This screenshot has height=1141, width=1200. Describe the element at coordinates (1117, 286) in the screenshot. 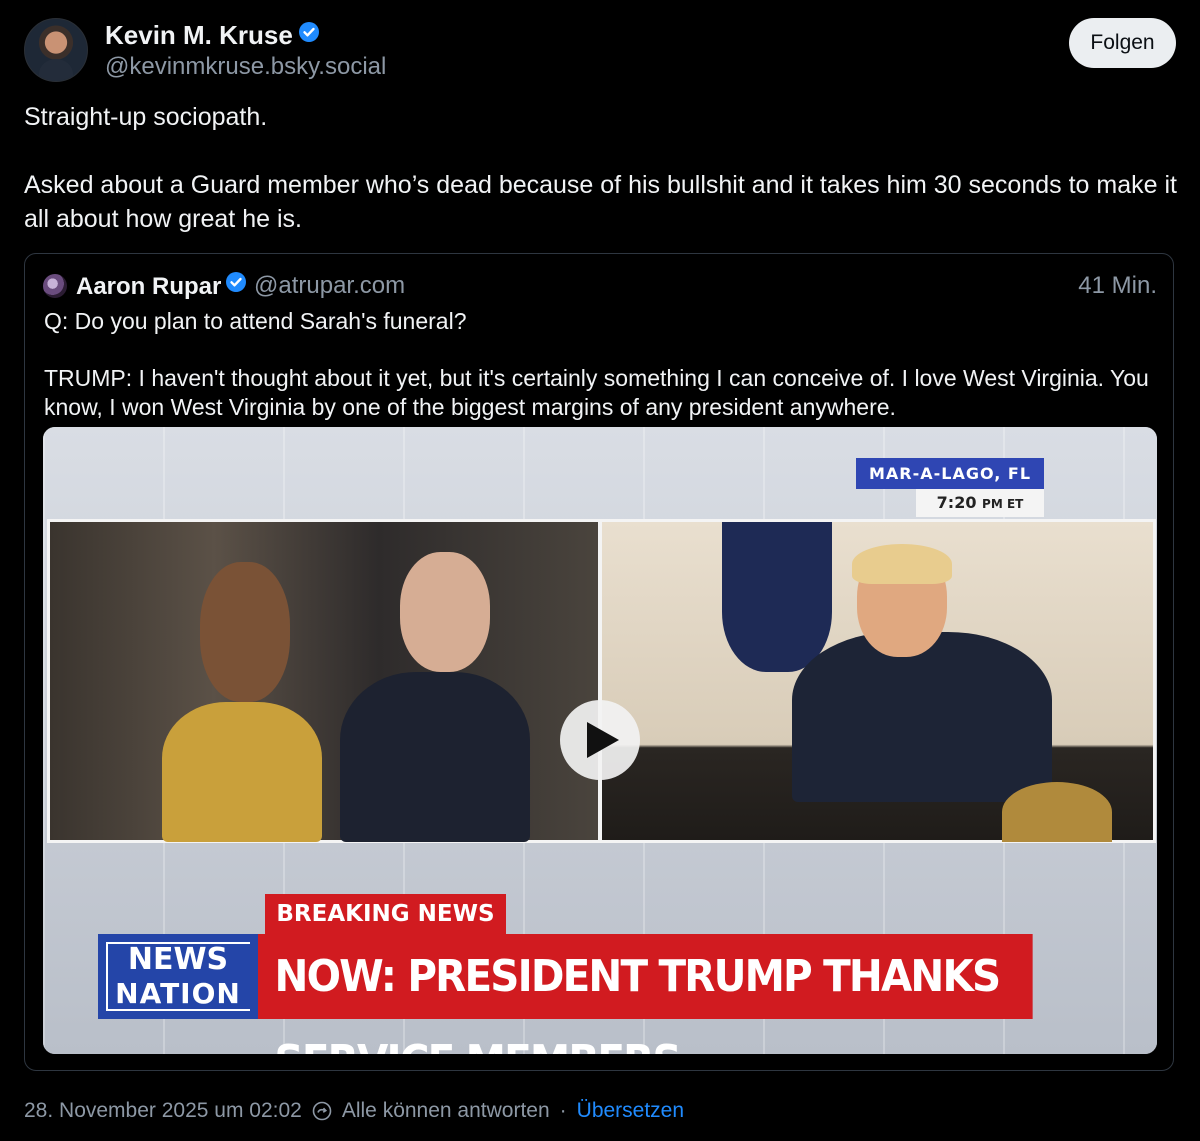

I see `quoted-post-time: 41 Min.` at that location.